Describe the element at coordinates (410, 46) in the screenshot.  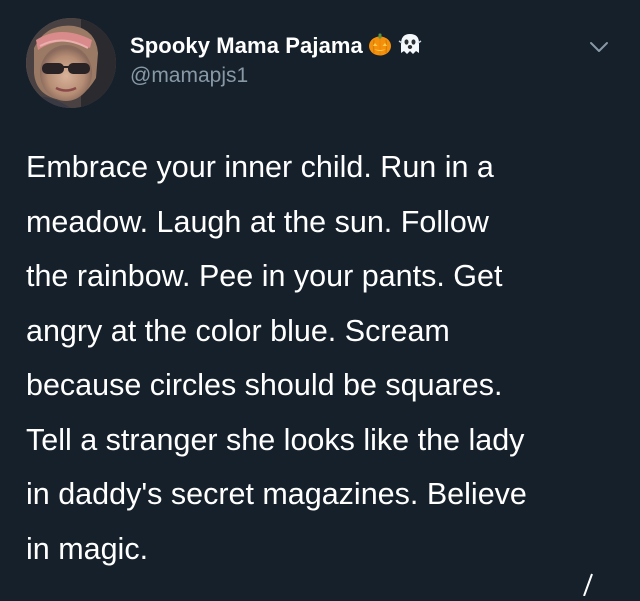
I see `ghost-icon` at that location.